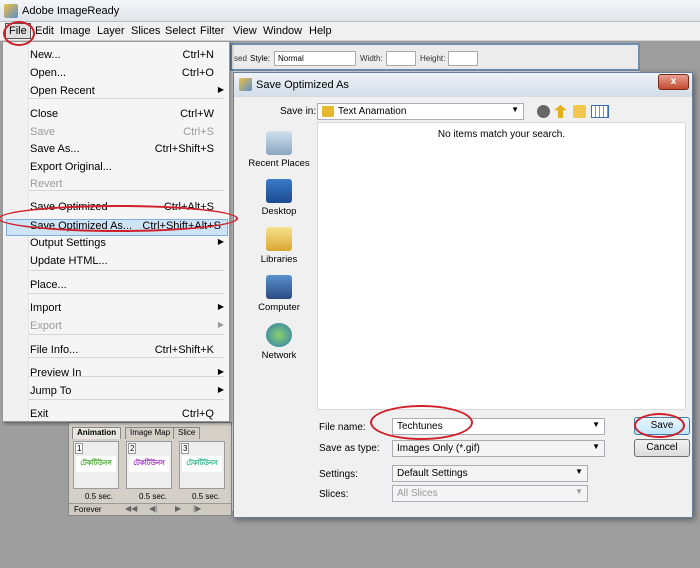  Describe the element at coordinates (579, 111) in the screenshot. I see `new-folder-icon` at that location.